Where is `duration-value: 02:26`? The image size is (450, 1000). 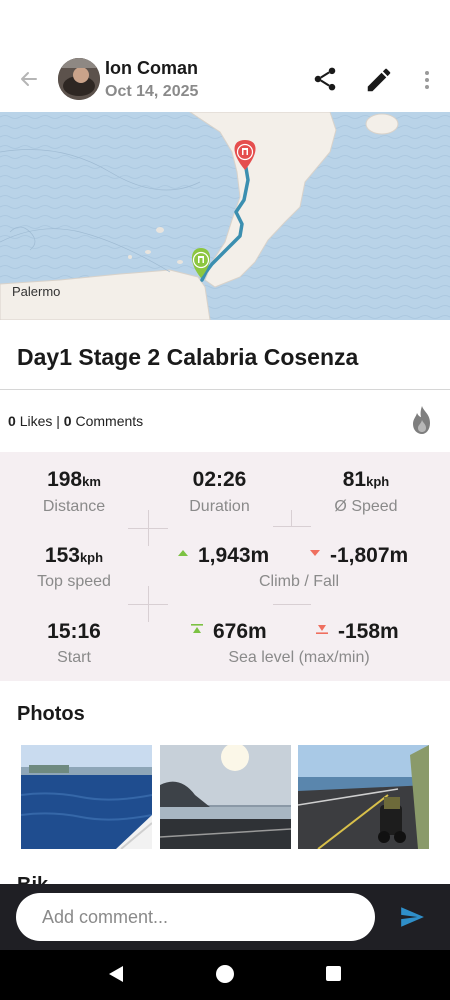
duration-value: 02:26 is located at coordinates (219, 479).